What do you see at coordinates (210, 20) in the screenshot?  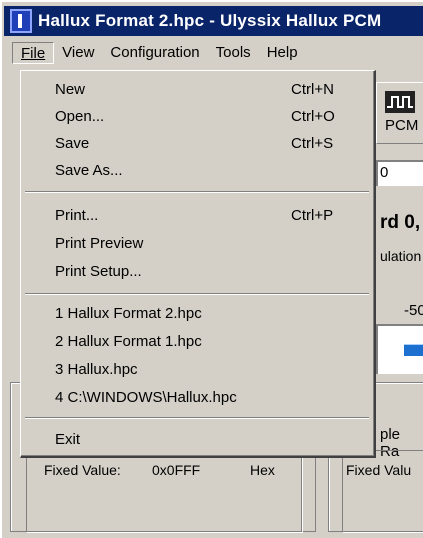 I see `window-title: Hallux Format 2.hpc - Ulyssix Hallux PCM` at bounding box center [210, 20].